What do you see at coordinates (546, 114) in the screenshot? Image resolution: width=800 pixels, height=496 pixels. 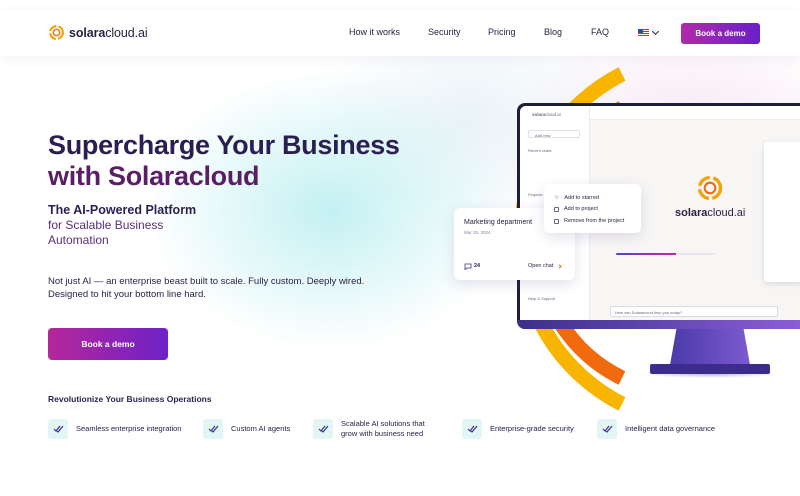 I see `app-sidebar-logo: solaracloud.ai` at bounding box center [546, 114].